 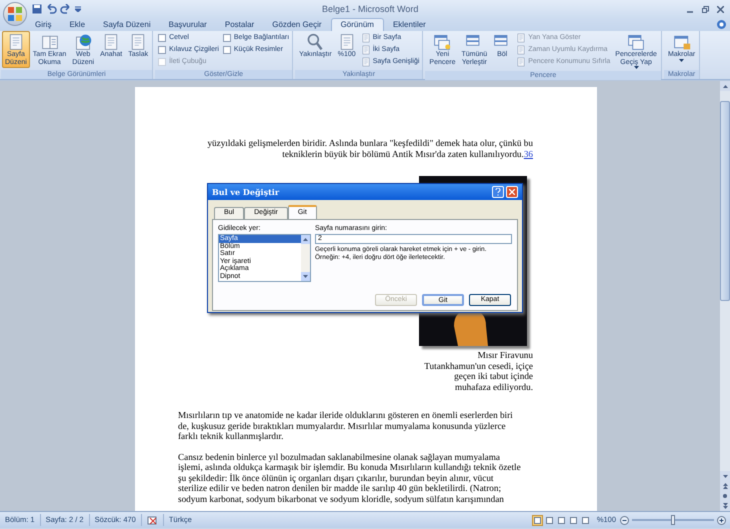 I want to click on ribbon-tab: Sayfa Düzeni, so click(x=127, y=24).